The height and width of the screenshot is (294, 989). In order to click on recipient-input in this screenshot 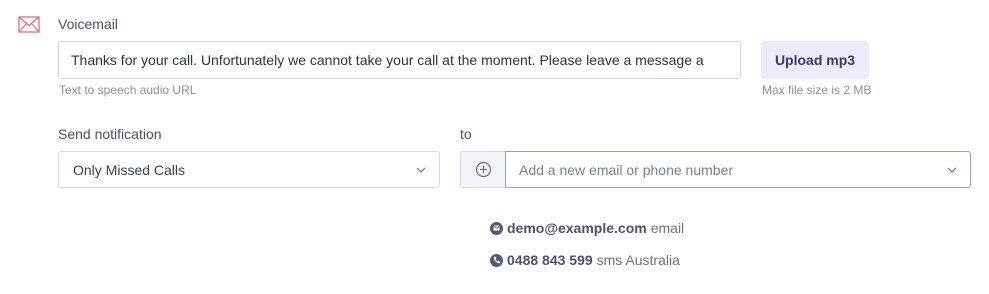, I will do `click(732, 169)`.